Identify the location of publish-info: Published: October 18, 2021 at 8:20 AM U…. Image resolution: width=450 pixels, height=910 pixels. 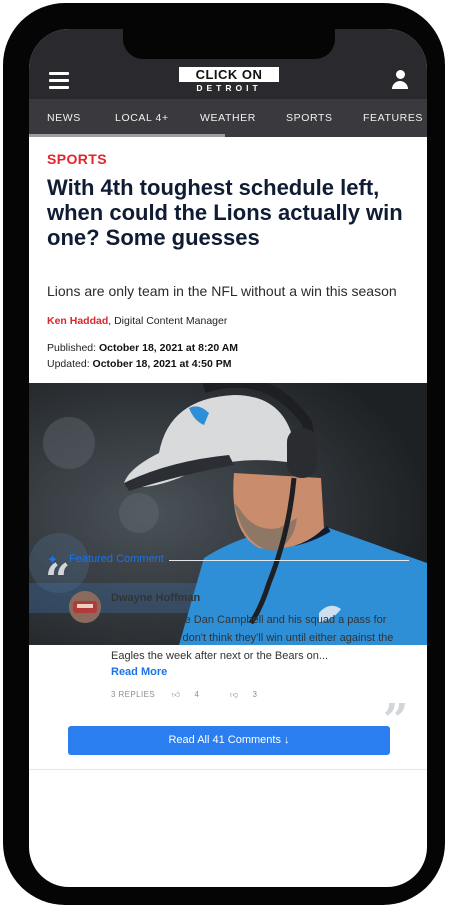
(142, 356).